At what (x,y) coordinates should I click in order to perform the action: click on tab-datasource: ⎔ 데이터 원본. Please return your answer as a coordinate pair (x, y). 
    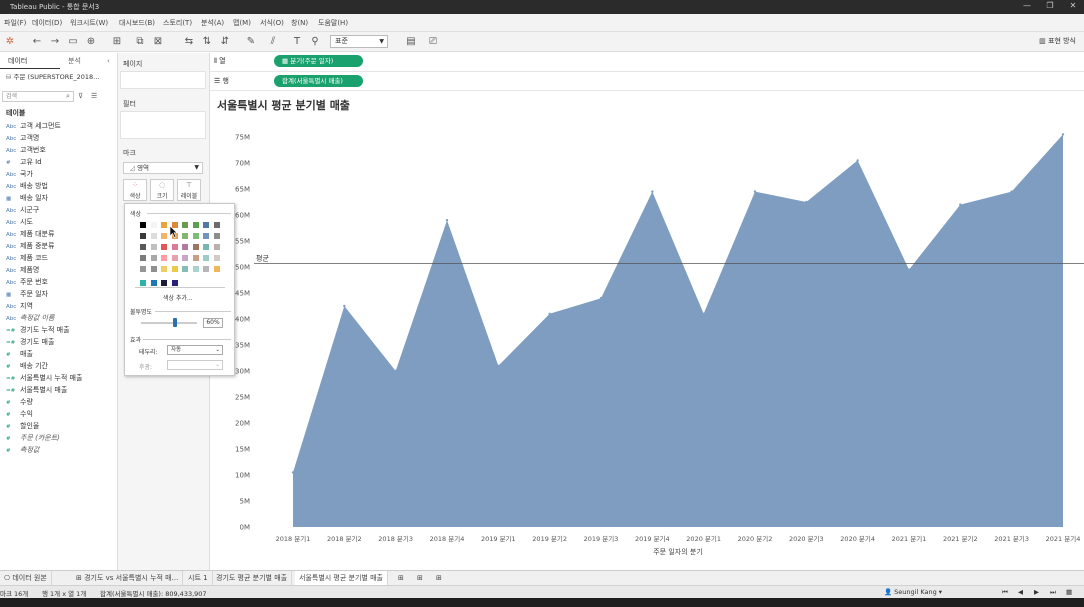
    Looking at the image, I should click on (26, 578).